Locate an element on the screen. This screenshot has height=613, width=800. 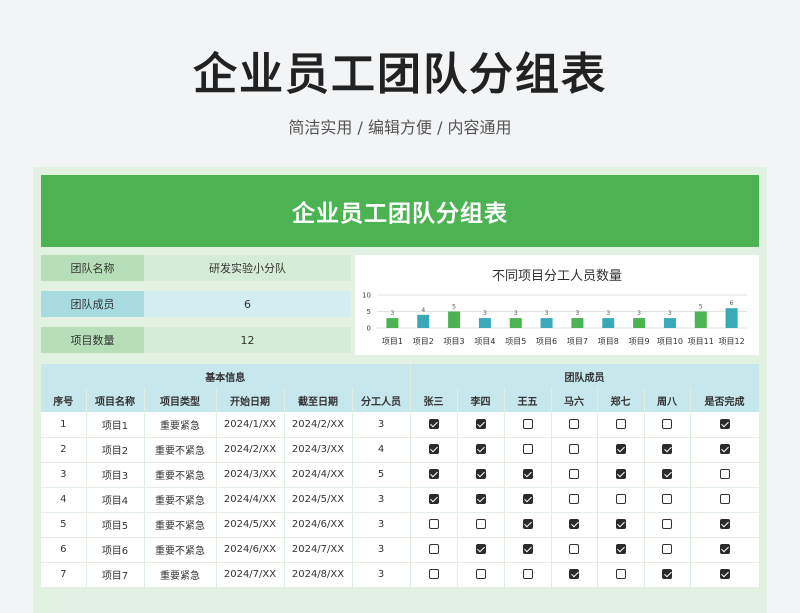
cell-name: 项目5 is located at coordinates (115, 525).